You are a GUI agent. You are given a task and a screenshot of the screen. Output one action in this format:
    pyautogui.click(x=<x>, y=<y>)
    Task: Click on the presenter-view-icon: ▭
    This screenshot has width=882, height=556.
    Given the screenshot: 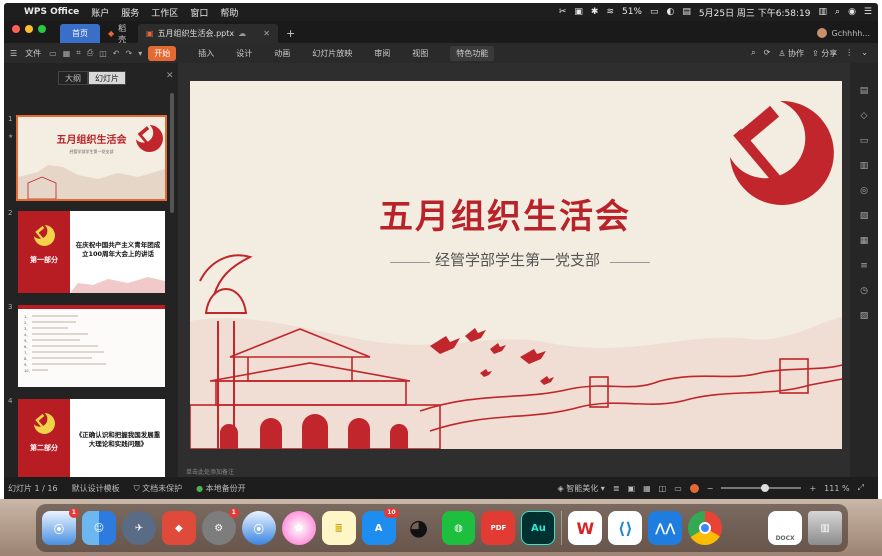 What is the action you would take?
    pyautogui.click(x=678, y=488)
    